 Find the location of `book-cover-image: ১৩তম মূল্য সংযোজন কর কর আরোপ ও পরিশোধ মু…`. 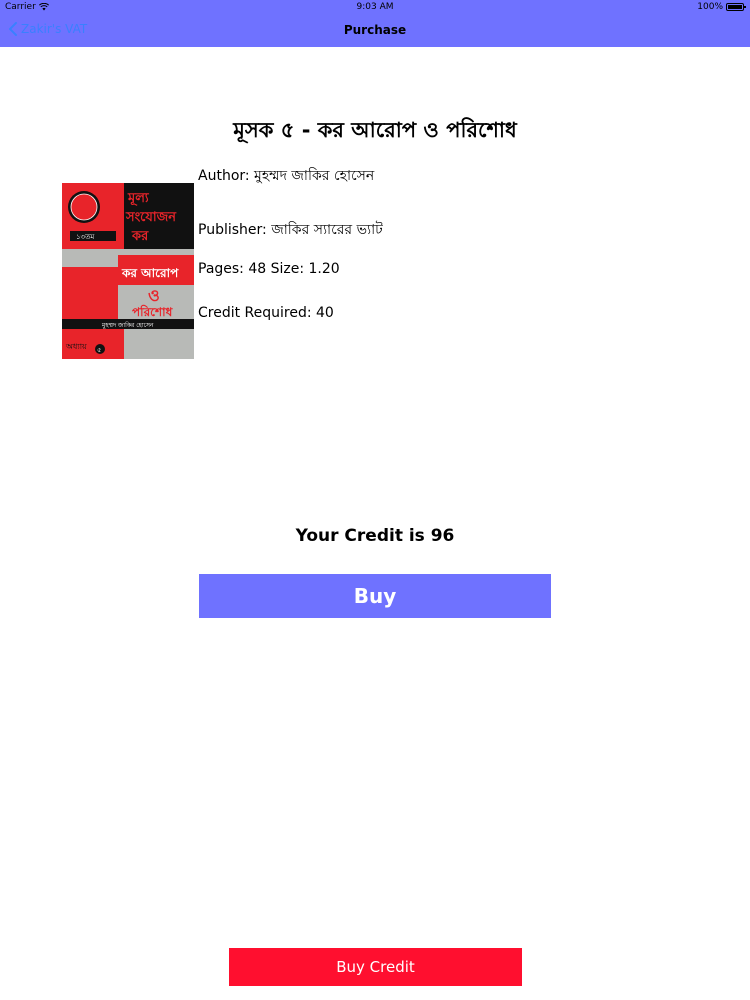

book-cover-image: ১৩তম মূল্য সংযোজন কর কর আরোপ ও পরিশোধ মু… is located at coordinates (128, 271).